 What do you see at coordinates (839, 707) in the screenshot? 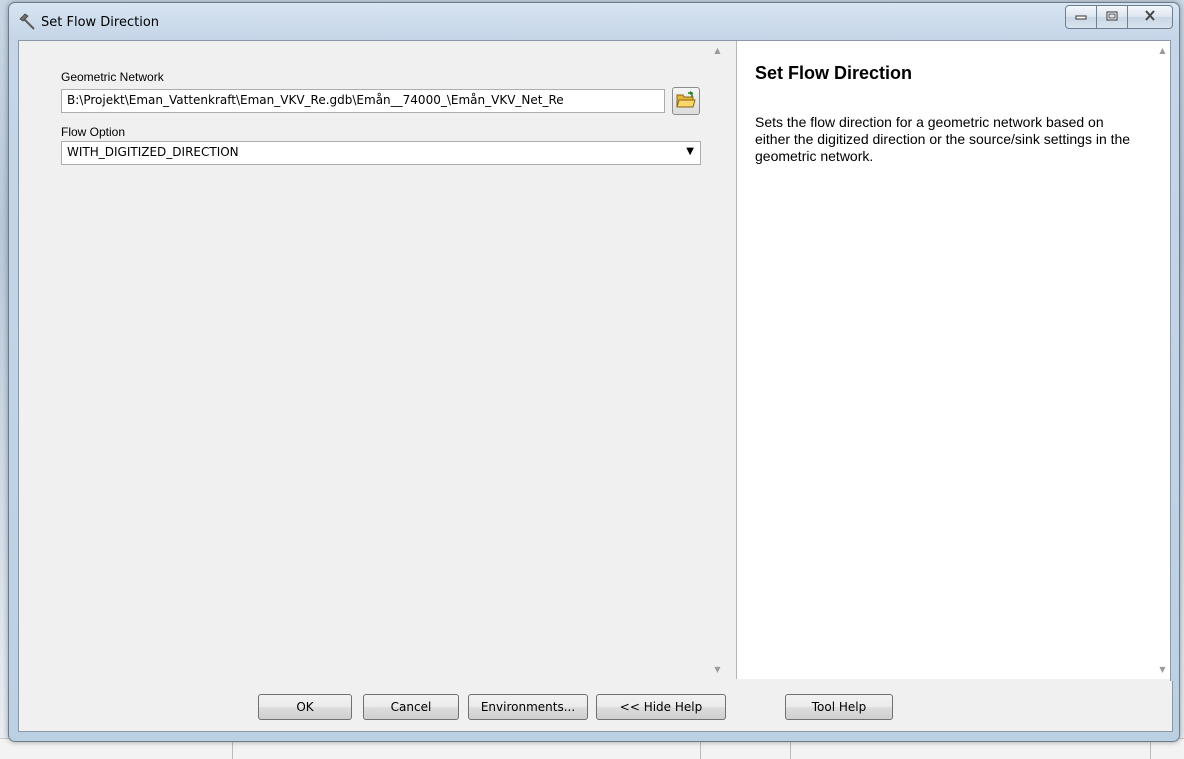
I see `tool-help-button: Tool Help` at bounding box center [839, 707].